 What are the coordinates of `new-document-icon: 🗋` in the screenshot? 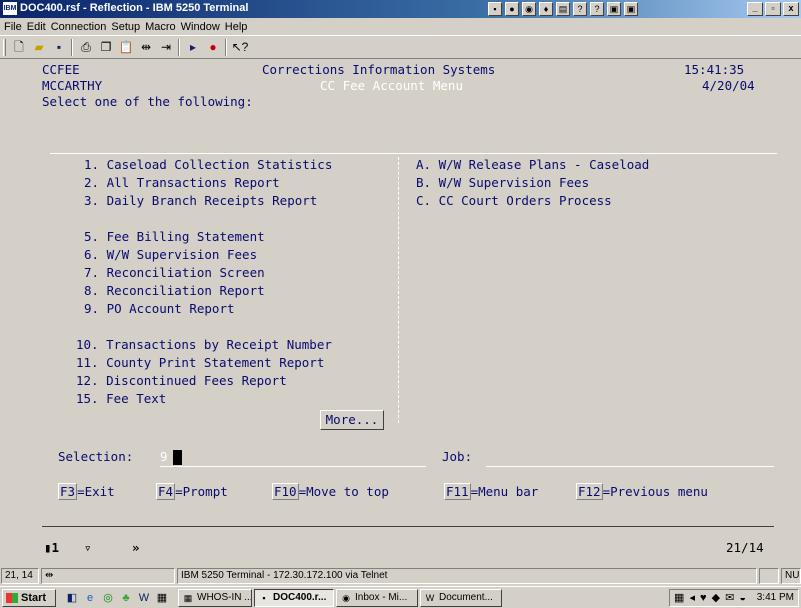 It's located at (19, 47).